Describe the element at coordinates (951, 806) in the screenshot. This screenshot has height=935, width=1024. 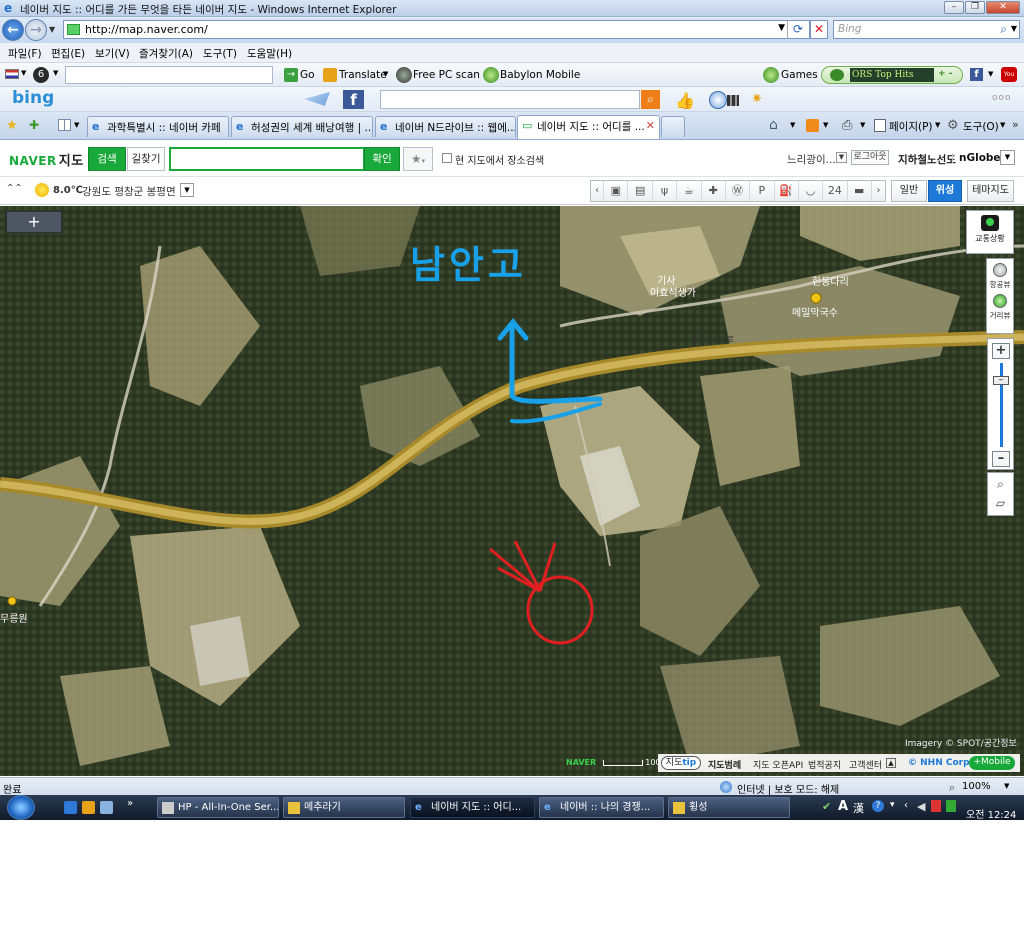
I see `network-icon` at that location.